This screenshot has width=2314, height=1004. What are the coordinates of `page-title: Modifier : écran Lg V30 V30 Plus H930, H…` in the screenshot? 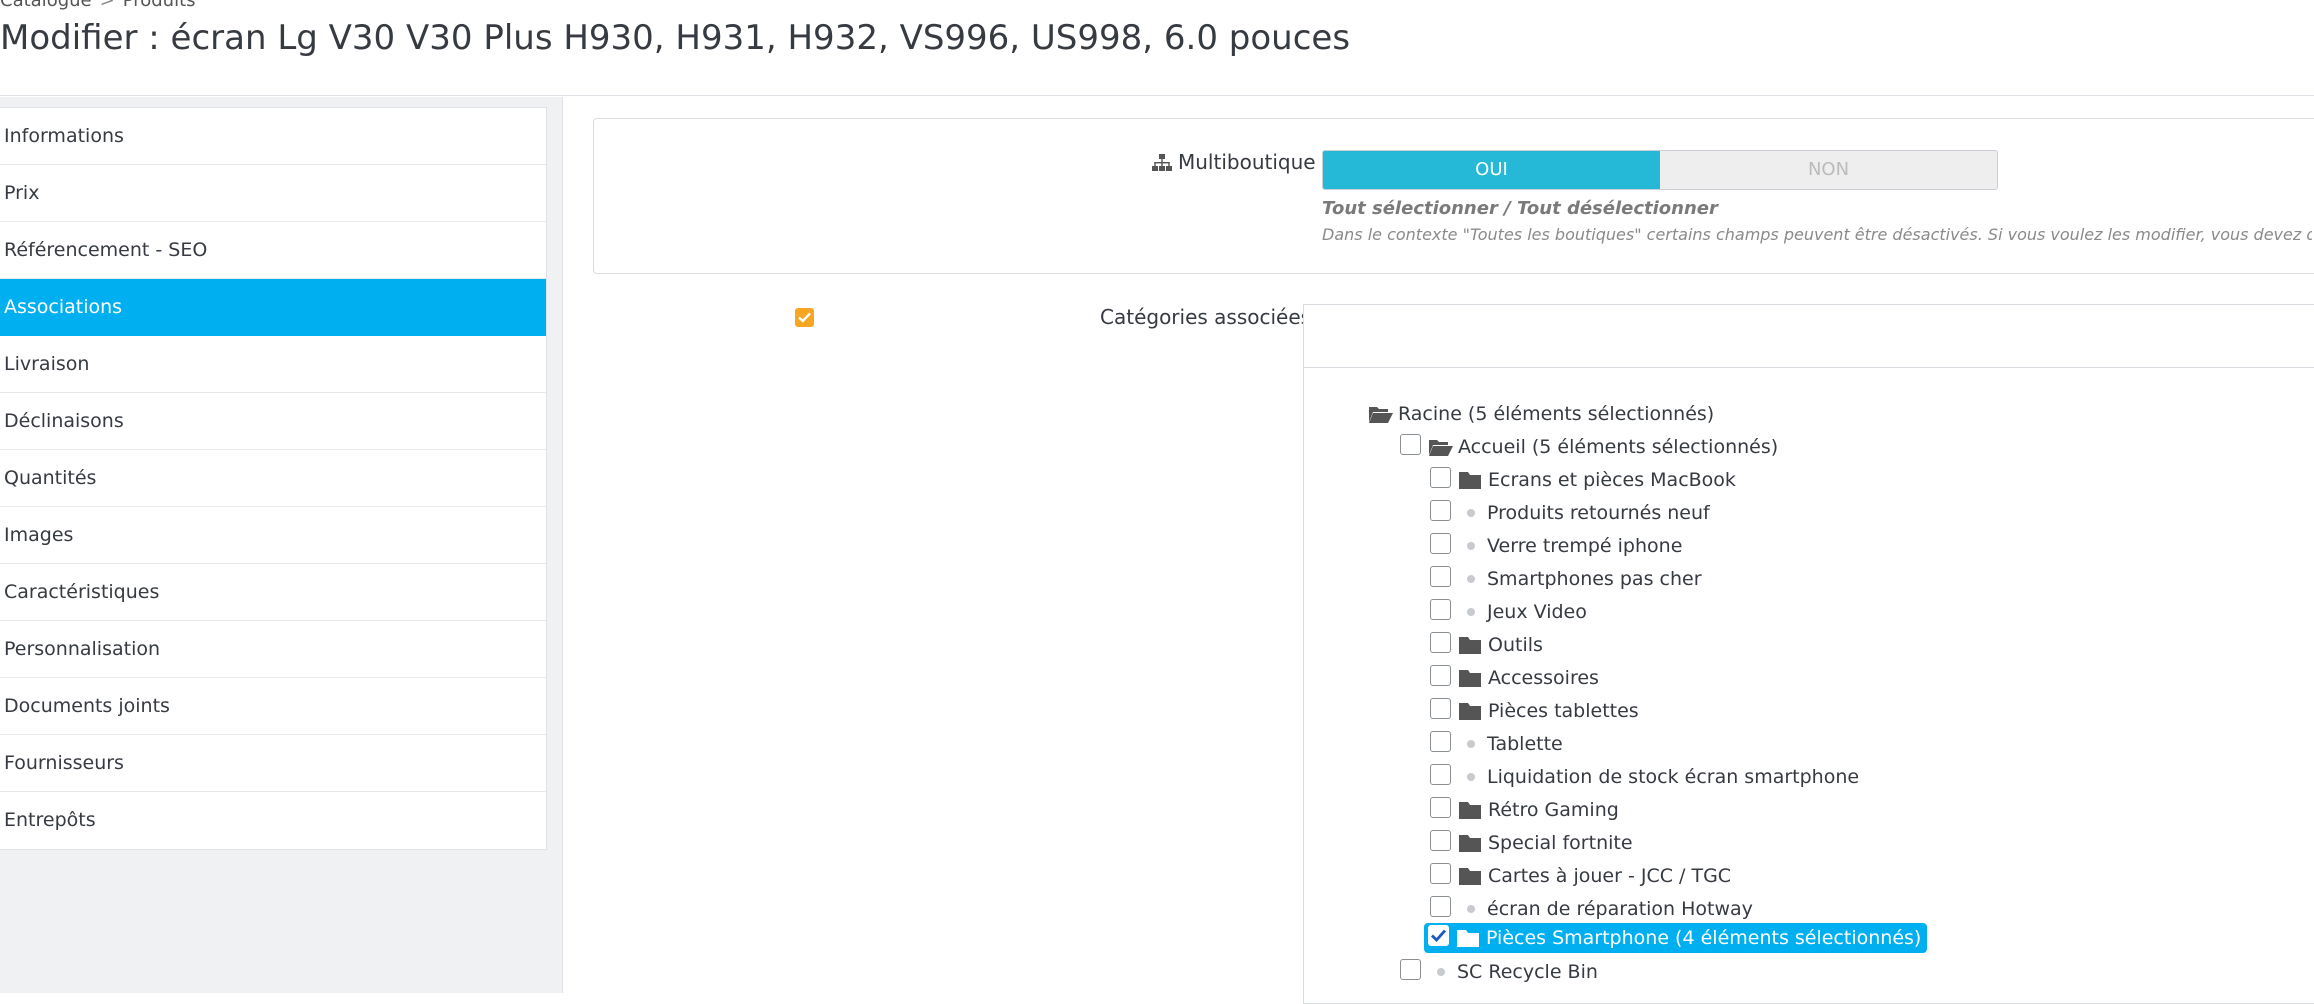 It's located at (675, 38).